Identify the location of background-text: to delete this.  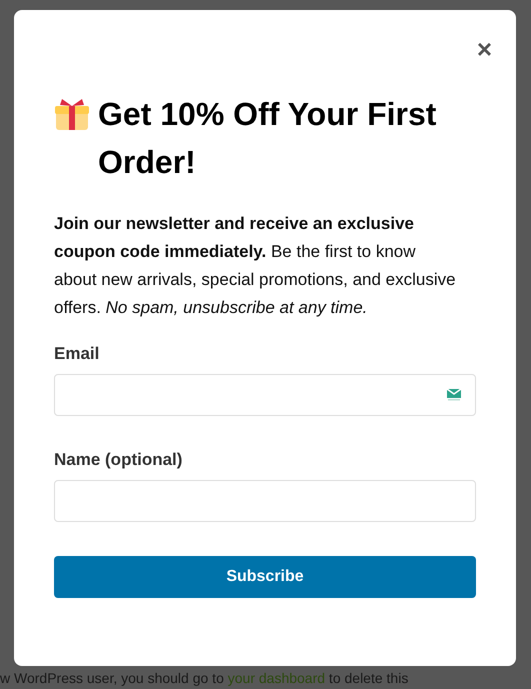
(368, 678).